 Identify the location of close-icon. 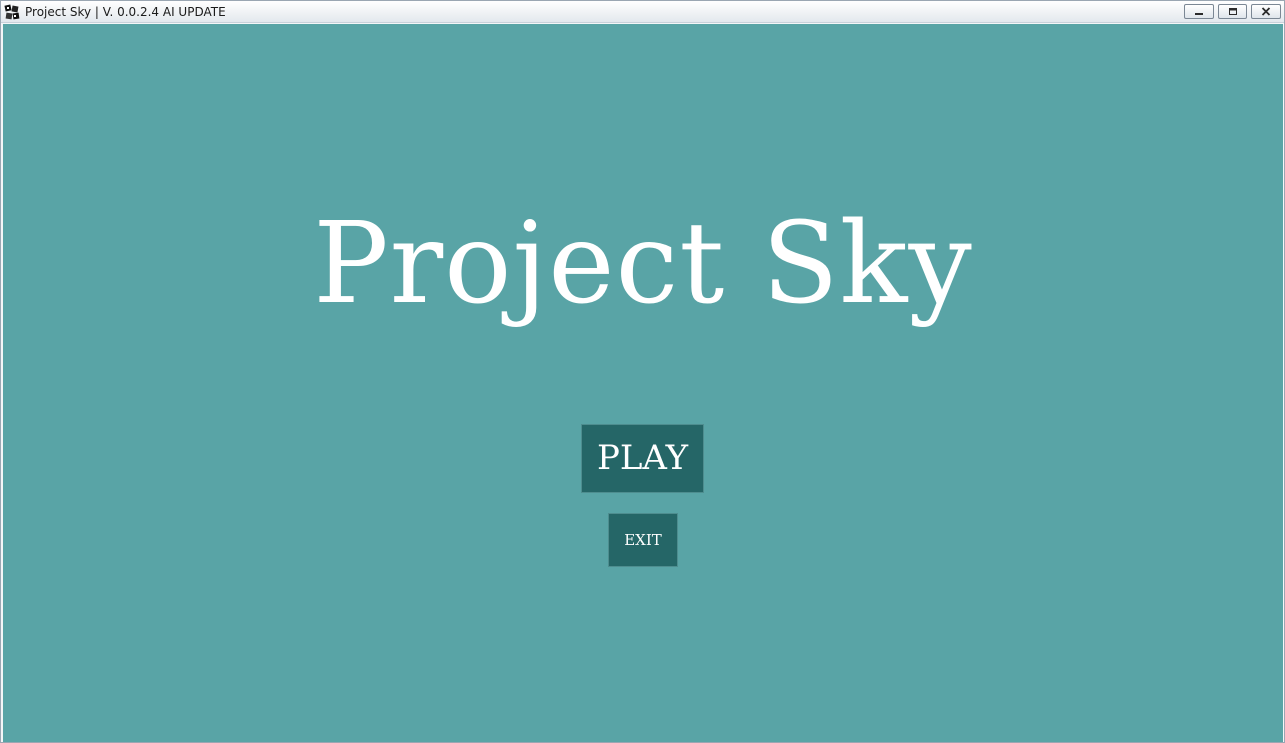
(1266, 11).